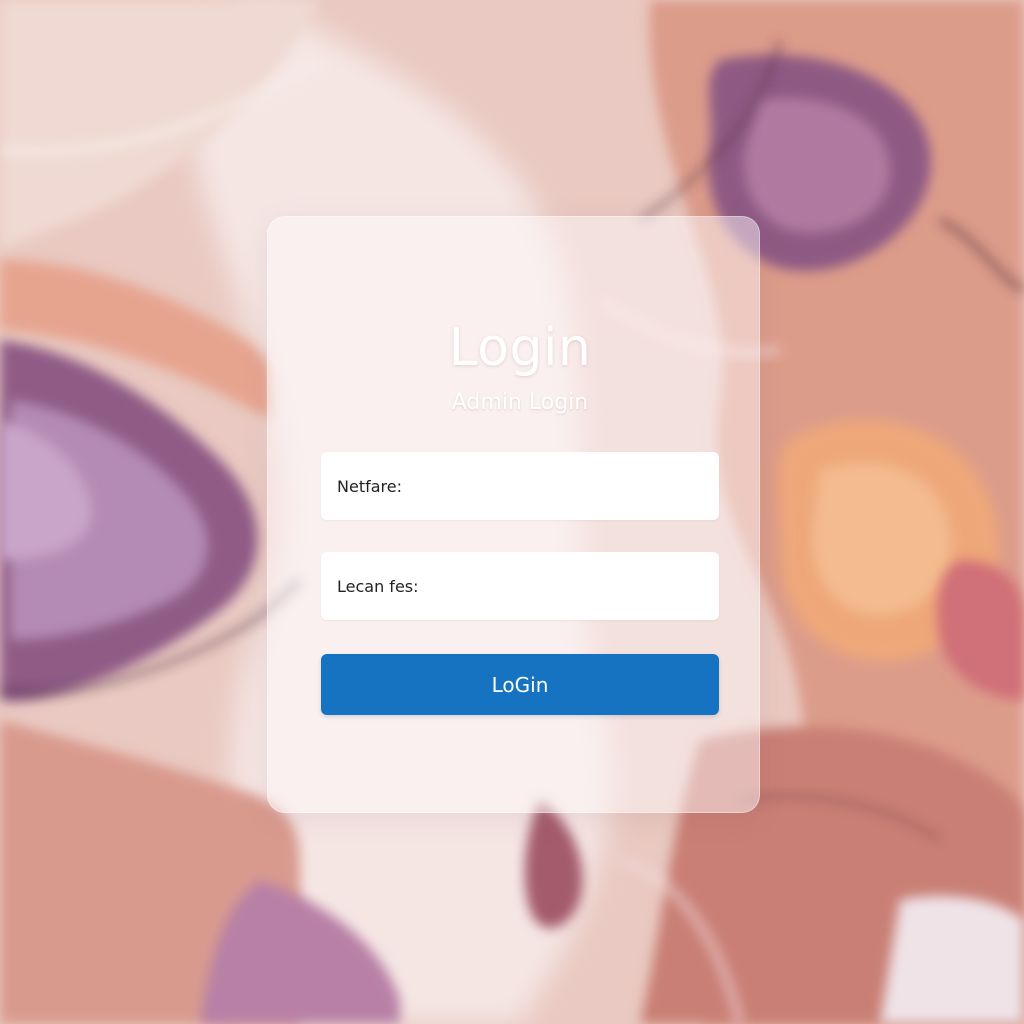 This screenshot has height=1024, width=1024. I want to click on page-subtitle: Admin Login, so click(520, 402).